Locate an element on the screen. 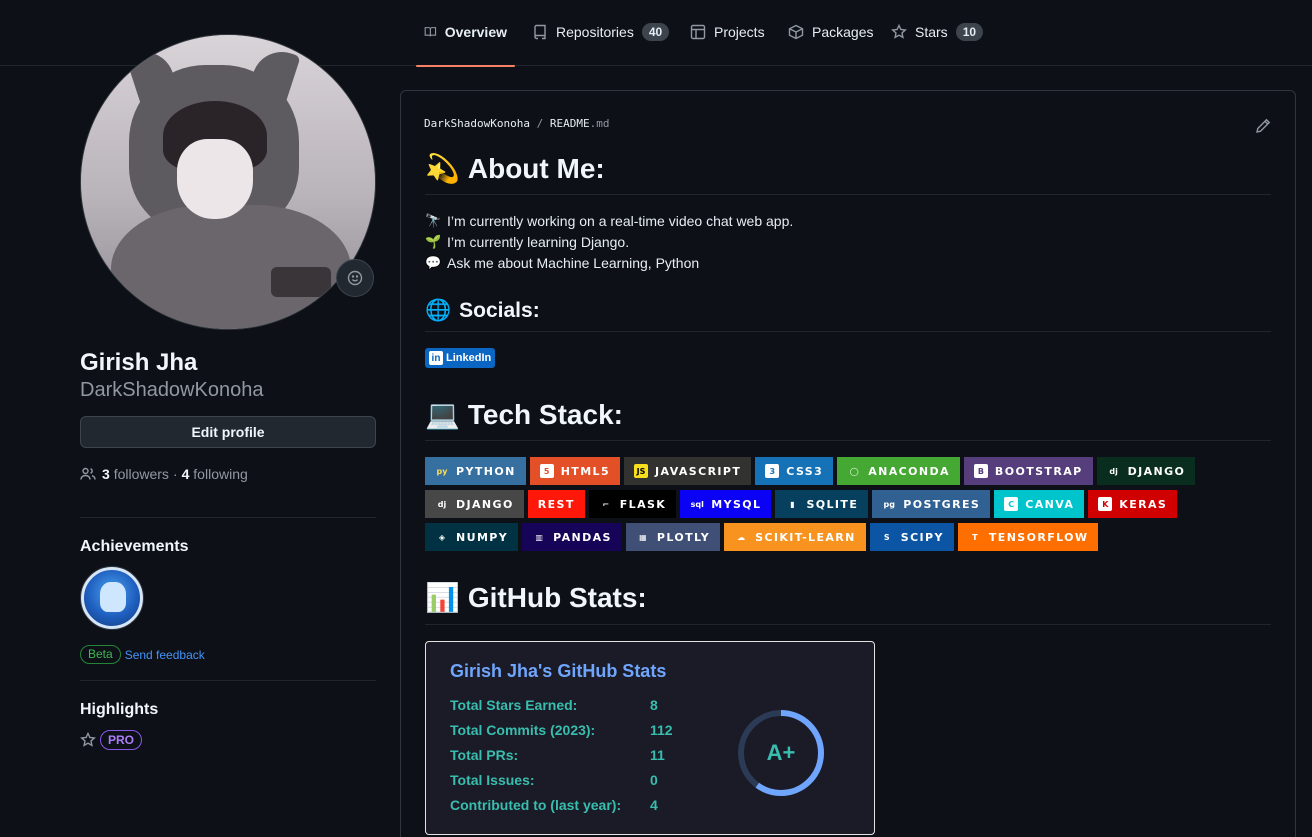 The image size is (1312, 837). tech-badge-bootstrap: B BOOTSTRAP is located at coordinates (1028, 471).